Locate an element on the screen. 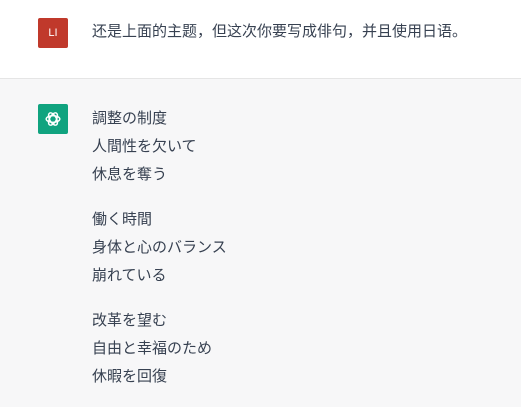 The image size is (521, 407). haiku-line: 人間性を欠いて is located at coordinates (144, 146).